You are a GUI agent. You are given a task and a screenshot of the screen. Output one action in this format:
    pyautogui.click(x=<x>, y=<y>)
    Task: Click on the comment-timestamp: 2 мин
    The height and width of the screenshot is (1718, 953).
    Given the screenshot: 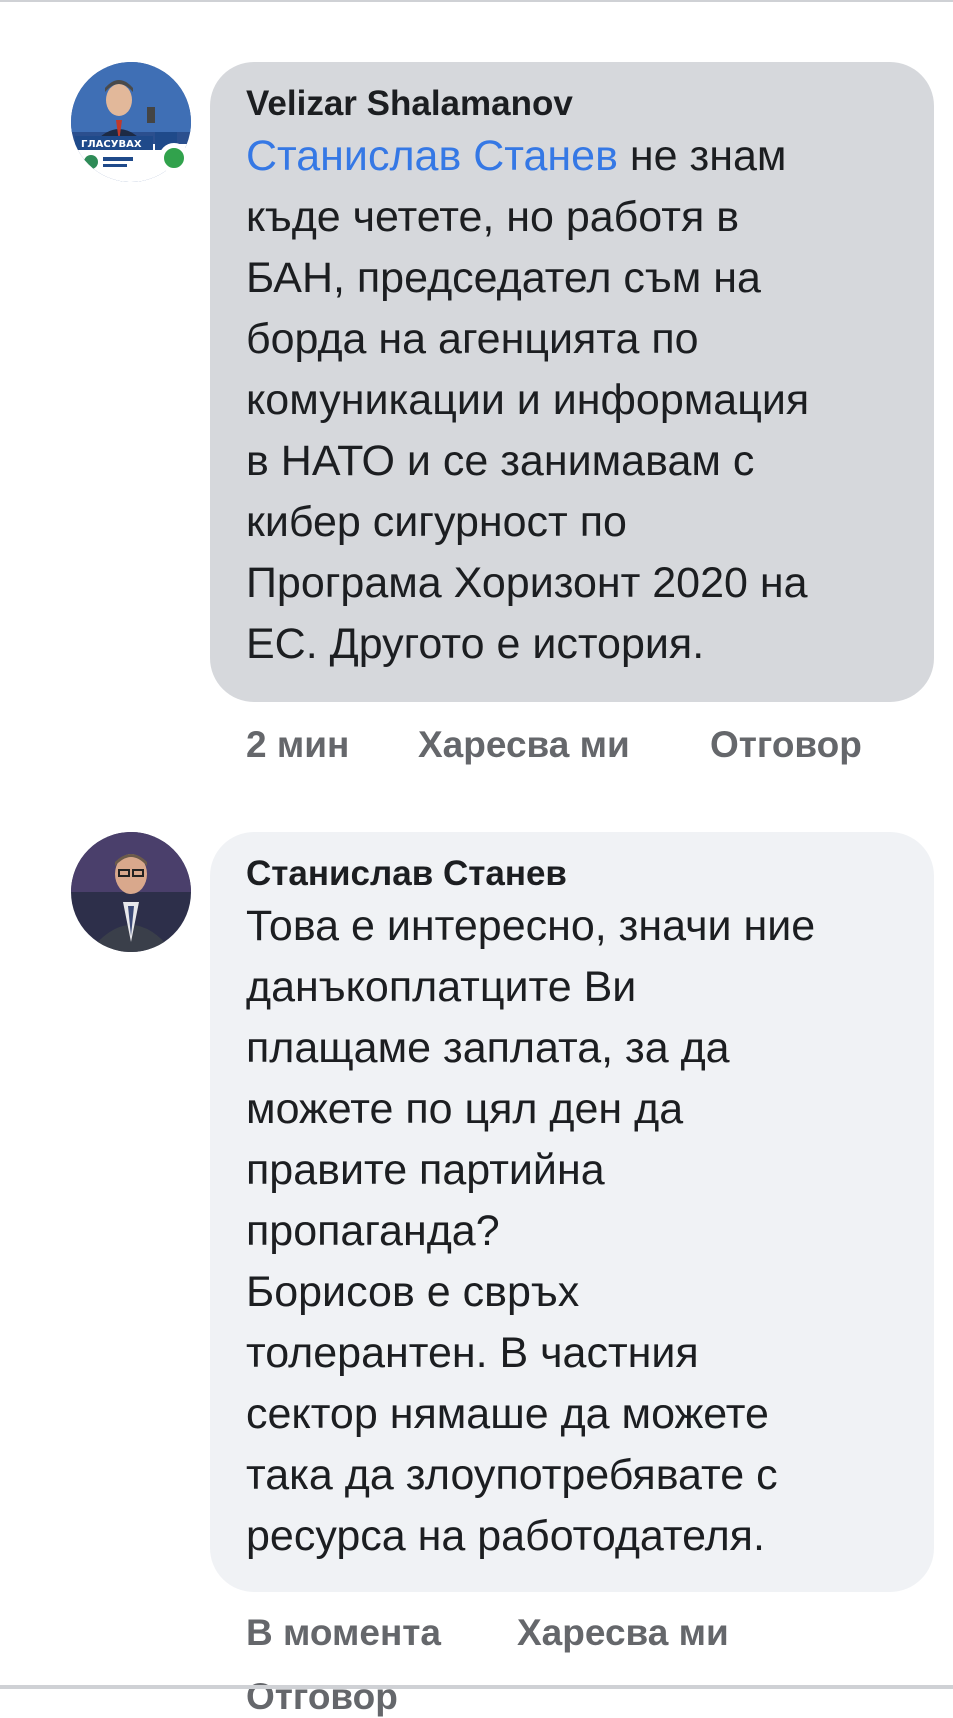 What is the action you would take?
    pyautogui.click(x=297, y=745)
    